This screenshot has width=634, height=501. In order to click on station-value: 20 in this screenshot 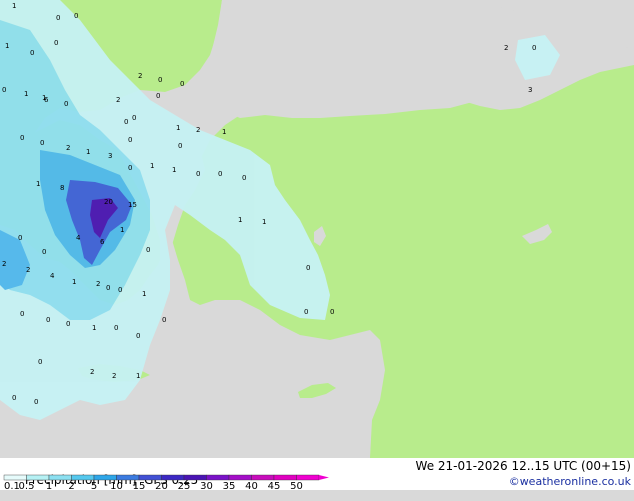, I will do `click(108, 202)`.